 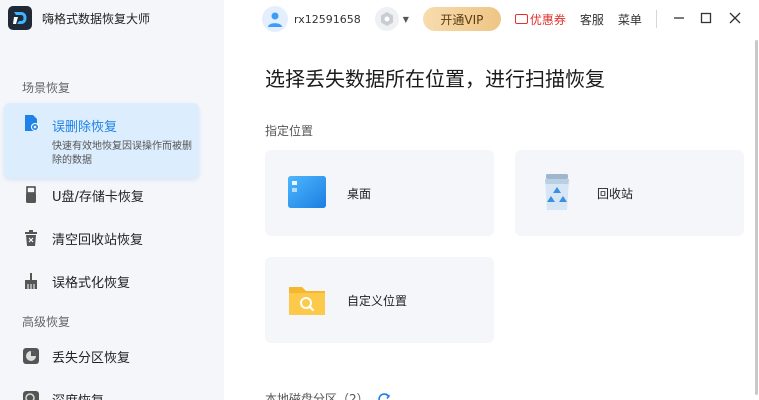 I want to click on username: rx12591658, so click(x=327, y=19).